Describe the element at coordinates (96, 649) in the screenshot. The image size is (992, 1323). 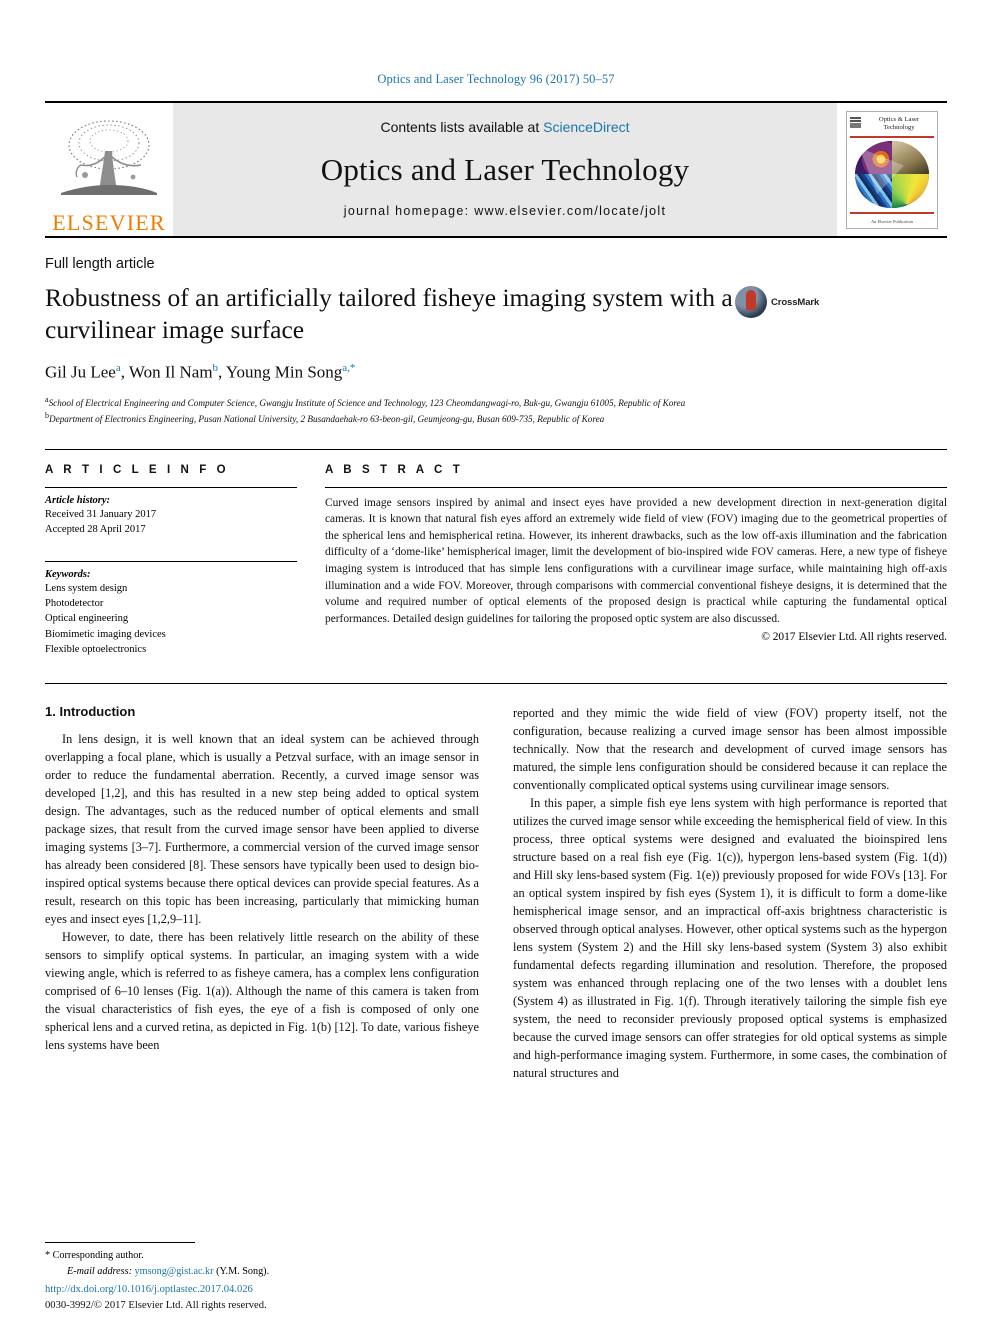
I see `keyword-item: Flexible optoelectronics` at that location.